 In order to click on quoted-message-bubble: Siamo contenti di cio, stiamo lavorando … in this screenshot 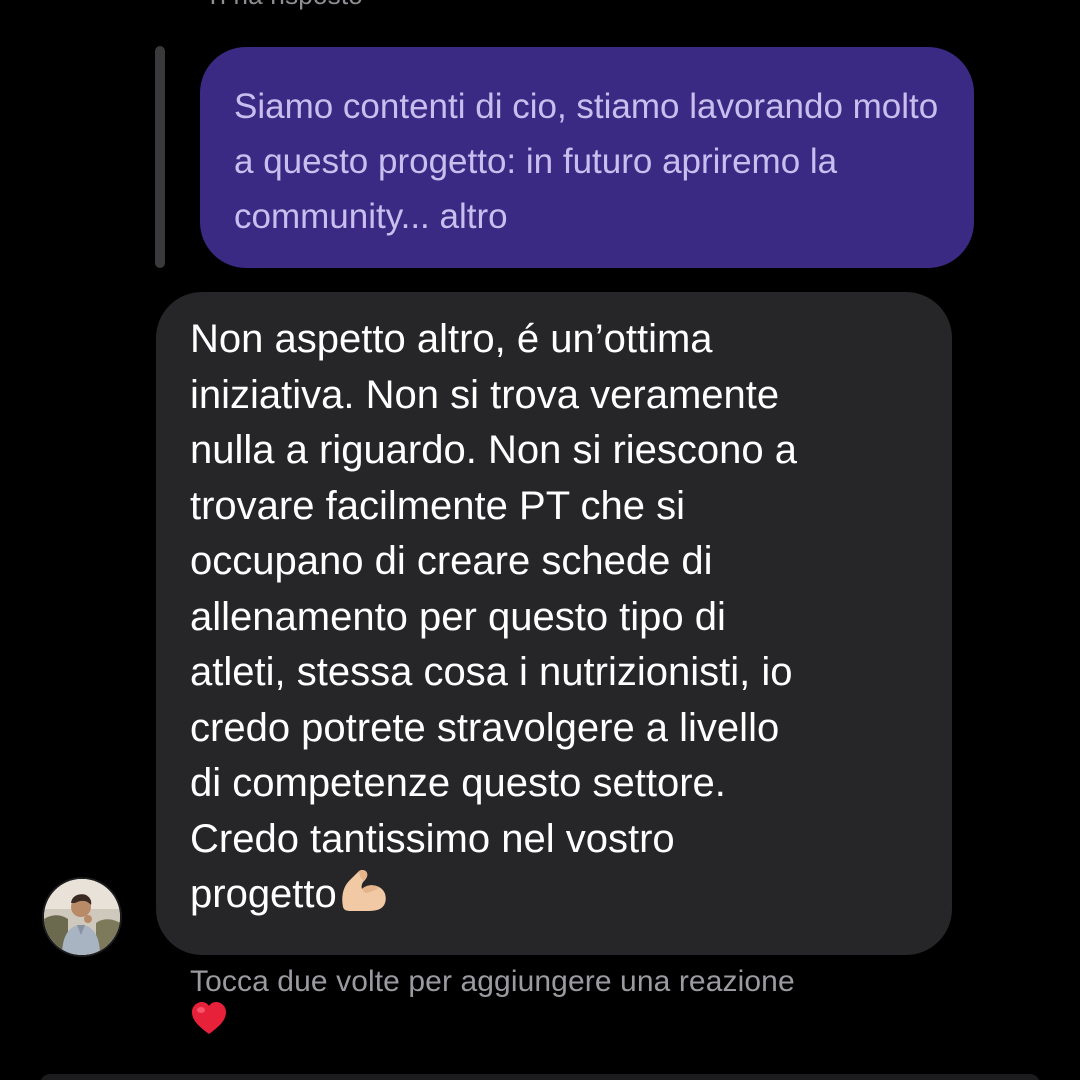, I will do `click(587, 157)`.